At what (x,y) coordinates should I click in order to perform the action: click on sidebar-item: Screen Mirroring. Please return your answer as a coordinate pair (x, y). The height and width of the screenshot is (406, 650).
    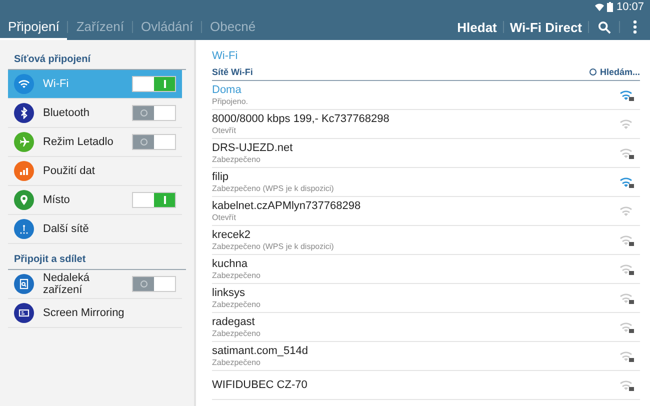
    Looking at the image, I should click on (95, 313).